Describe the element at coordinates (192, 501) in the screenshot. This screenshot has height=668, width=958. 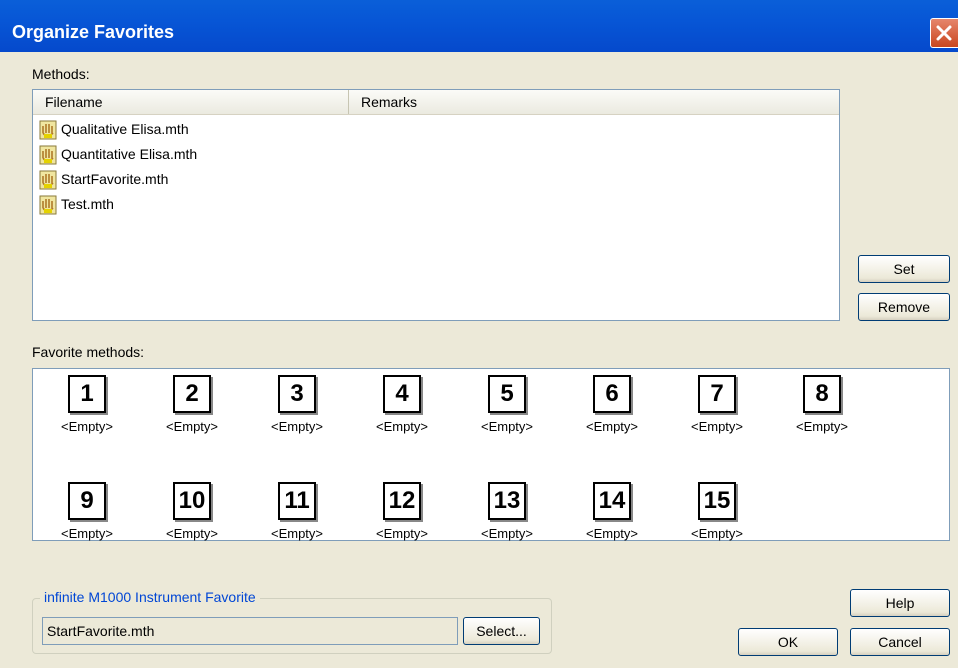
I see `favorite-slot-number: 10` at that location.